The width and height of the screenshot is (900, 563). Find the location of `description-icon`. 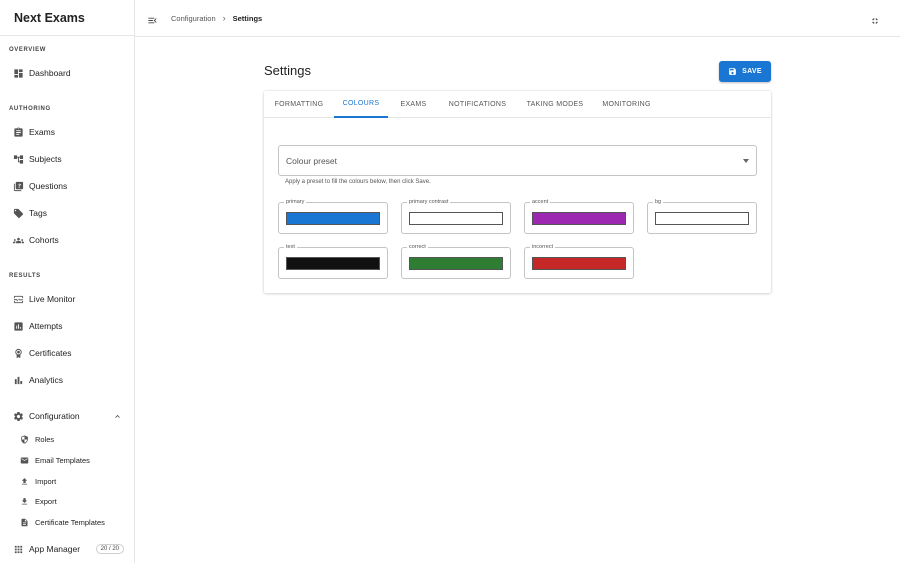

description-icon is located at coordinates (24, 522).